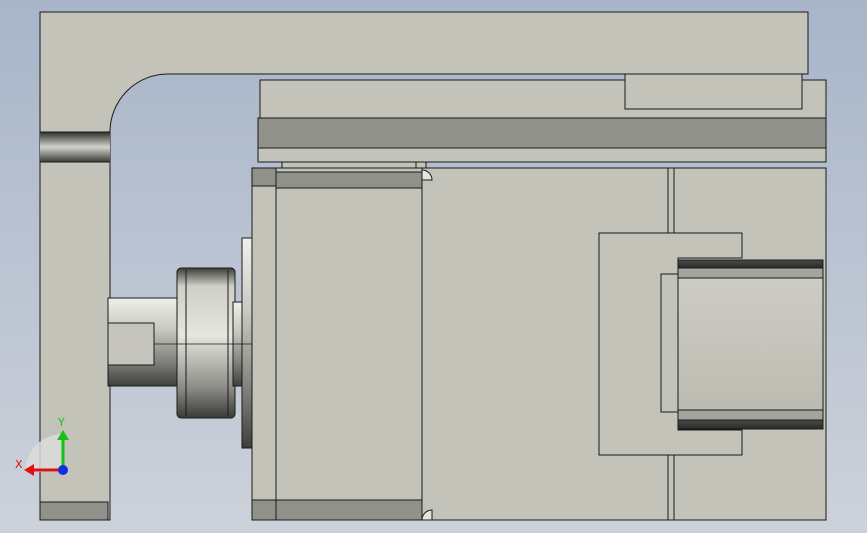 Image resolution: width=867 pixels, height=533 pixels. Describe the element at coordinates (264, 177) in the screenshot. I see `motor-flange-cap-top` at that location.